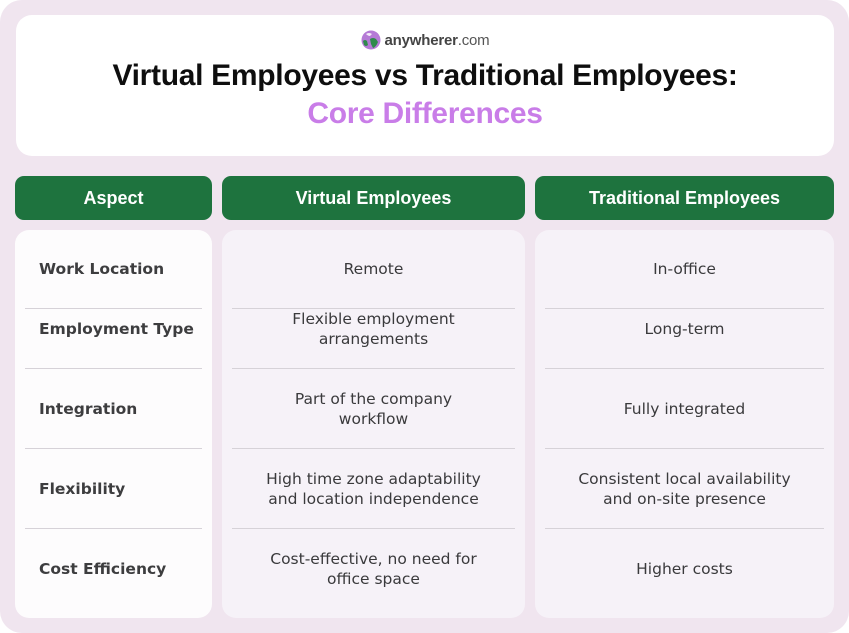 Image resolution: width=849 pixels, height=633 pixels. I want to click on table-row: Flexible employment arrangements, so click(373, 329).